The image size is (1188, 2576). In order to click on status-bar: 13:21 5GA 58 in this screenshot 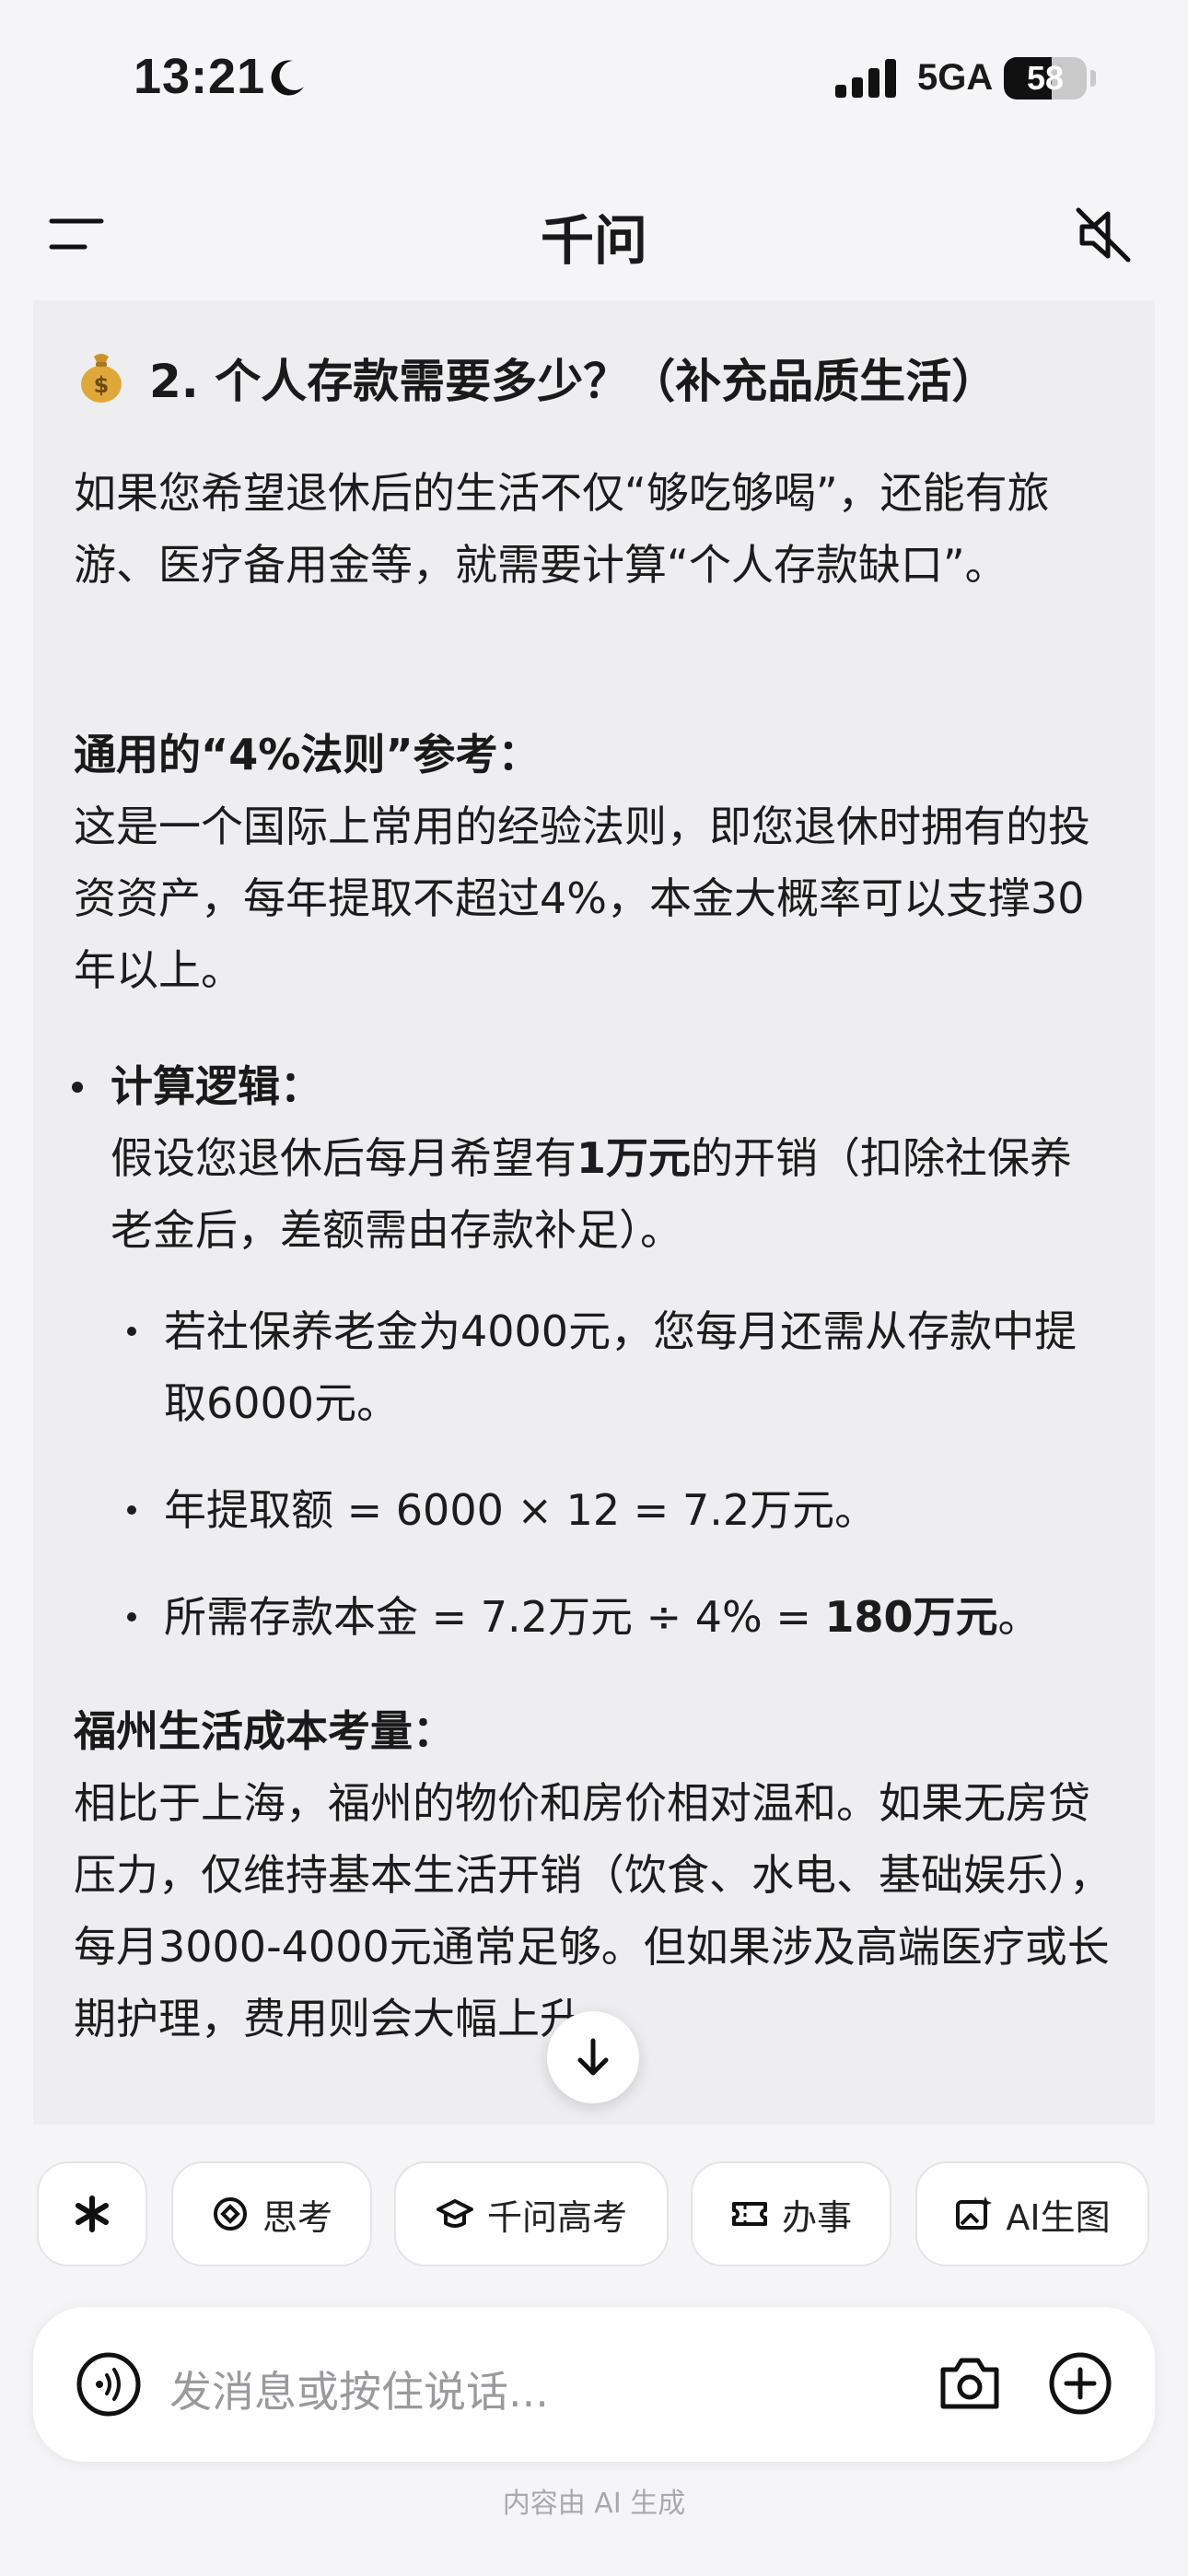, I will do `click(594, 78)`.